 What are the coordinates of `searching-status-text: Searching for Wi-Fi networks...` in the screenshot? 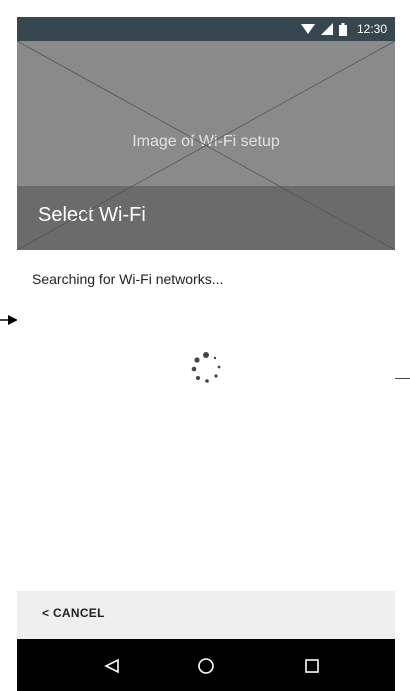 It's located at (128, 279).